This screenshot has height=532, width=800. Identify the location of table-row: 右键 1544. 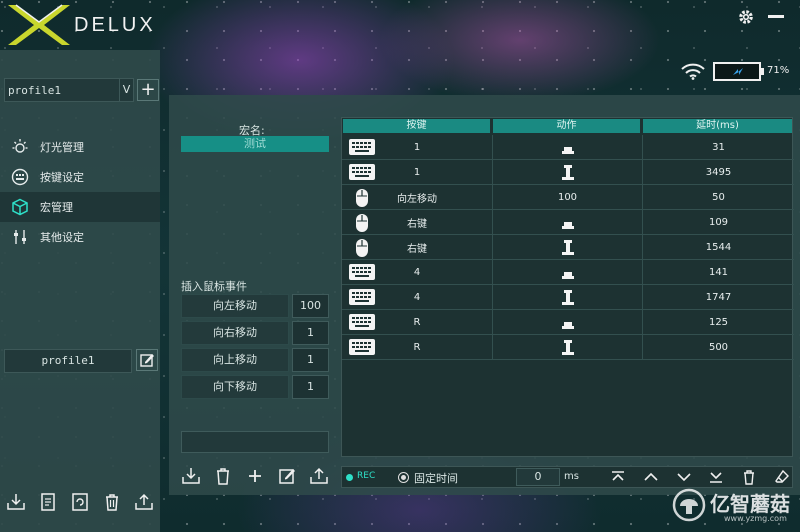
(568, 247).